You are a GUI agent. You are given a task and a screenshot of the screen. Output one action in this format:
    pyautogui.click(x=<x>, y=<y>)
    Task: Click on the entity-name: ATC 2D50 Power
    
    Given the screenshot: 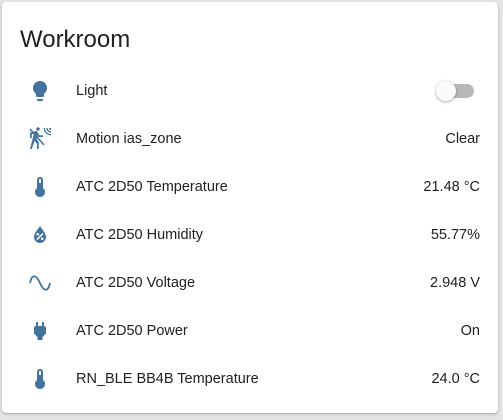 What is the action you would take?
    pyautogui.click(x=132, y=331)
    